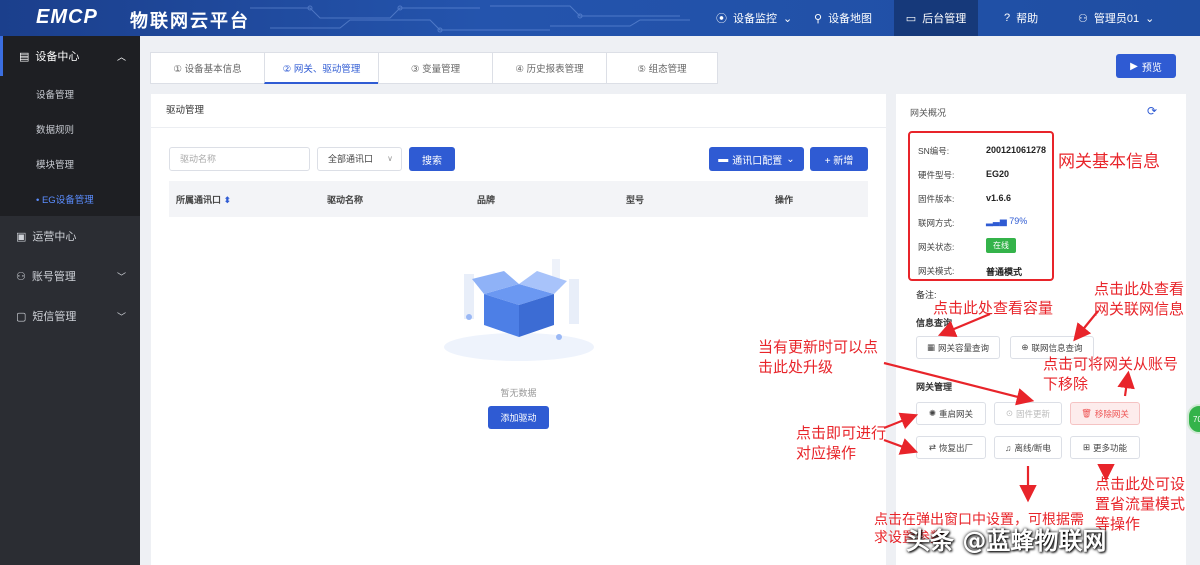  Describe the element at coordinates (121, 56) in the screenshot. I see `chevron-up-icon: ︿` at that location.